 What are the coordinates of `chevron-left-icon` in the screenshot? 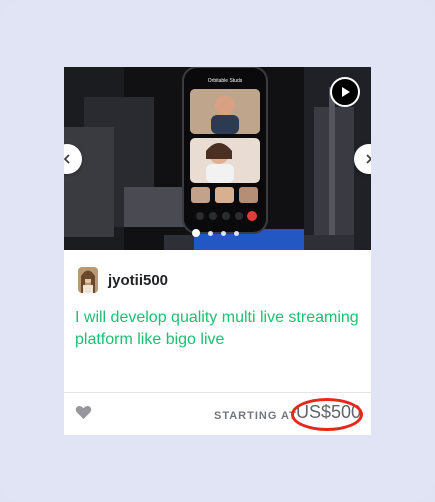 It's located at (67, 159).